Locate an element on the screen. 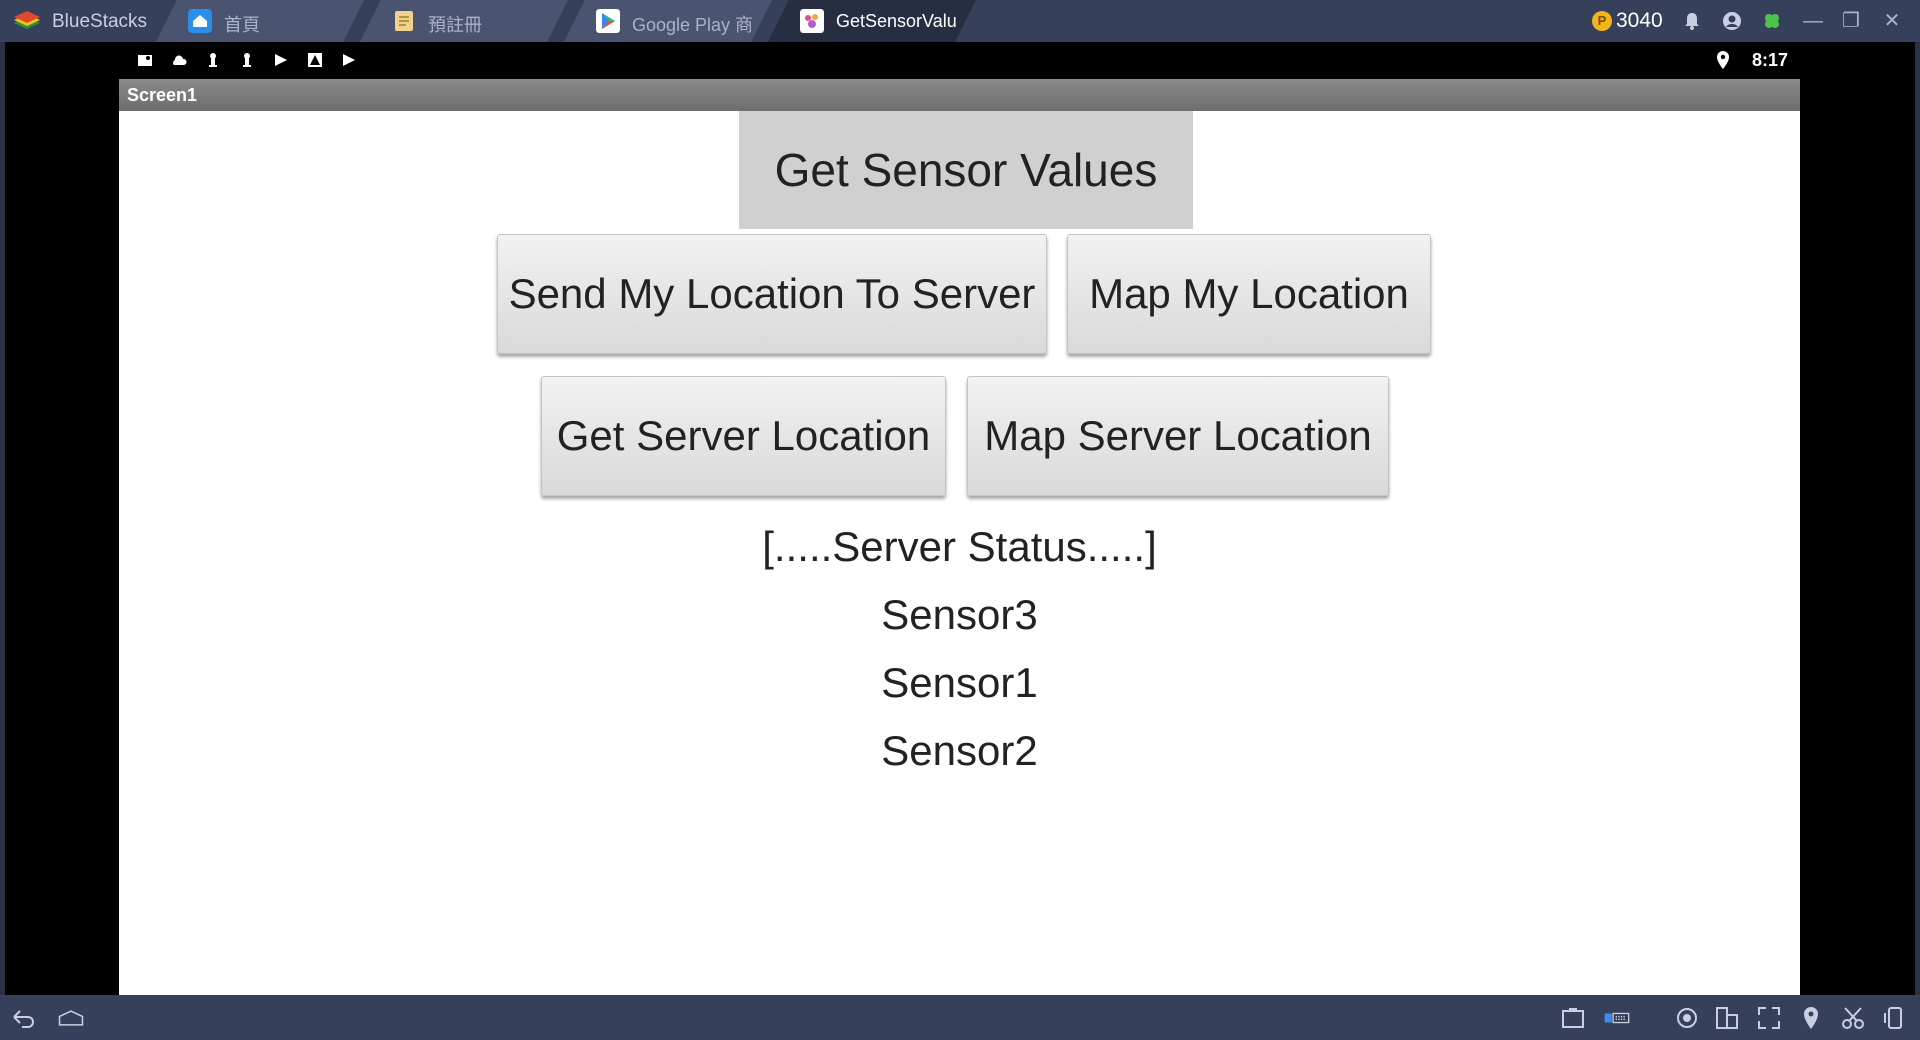  map-server-location-button: Map Server Location is located at coordinates (1178, 436).